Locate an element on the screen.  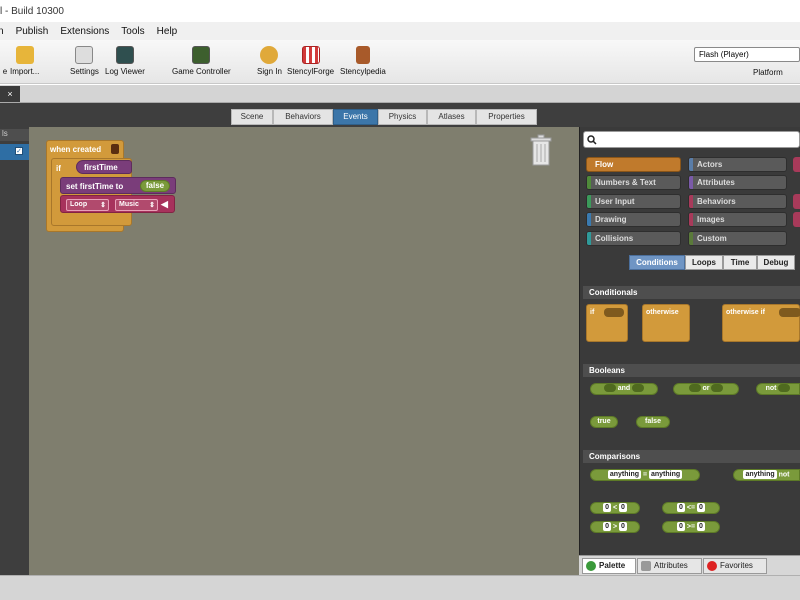
platform-select-value: Flash (Player) is located at coordinates (724, 54).